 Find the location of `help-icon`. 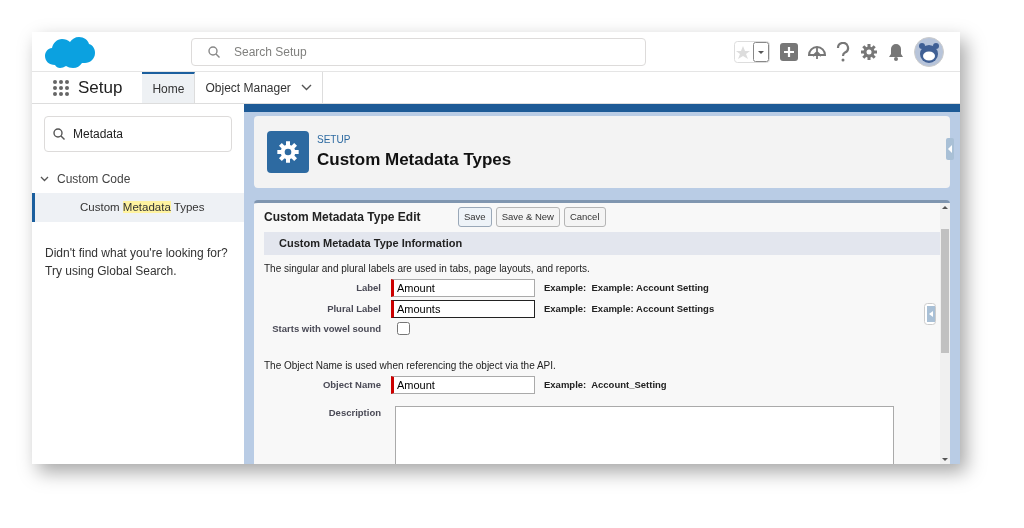

help-icon is located at coordinates (843, 51).